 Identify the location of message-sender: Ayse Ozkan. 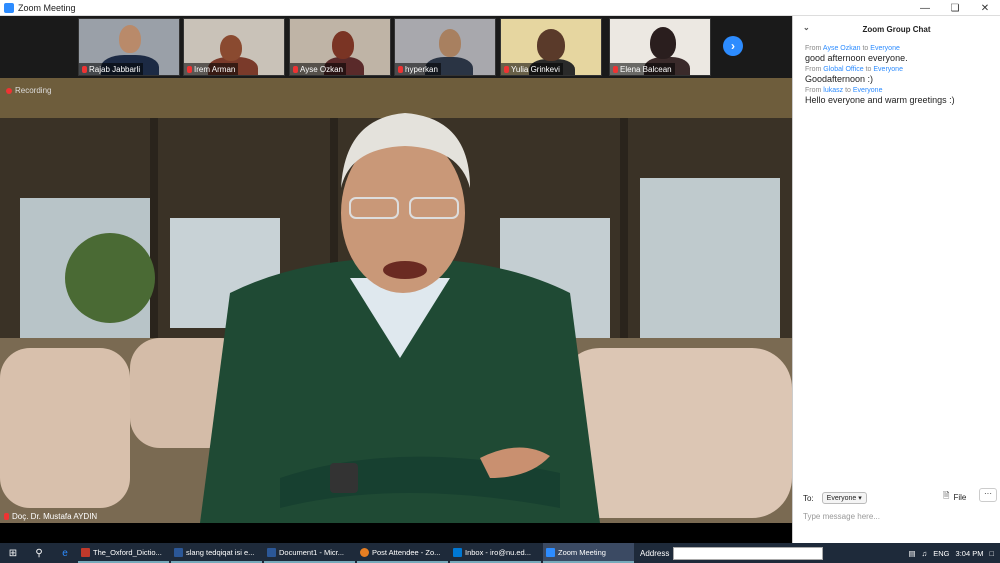
(842, 48).